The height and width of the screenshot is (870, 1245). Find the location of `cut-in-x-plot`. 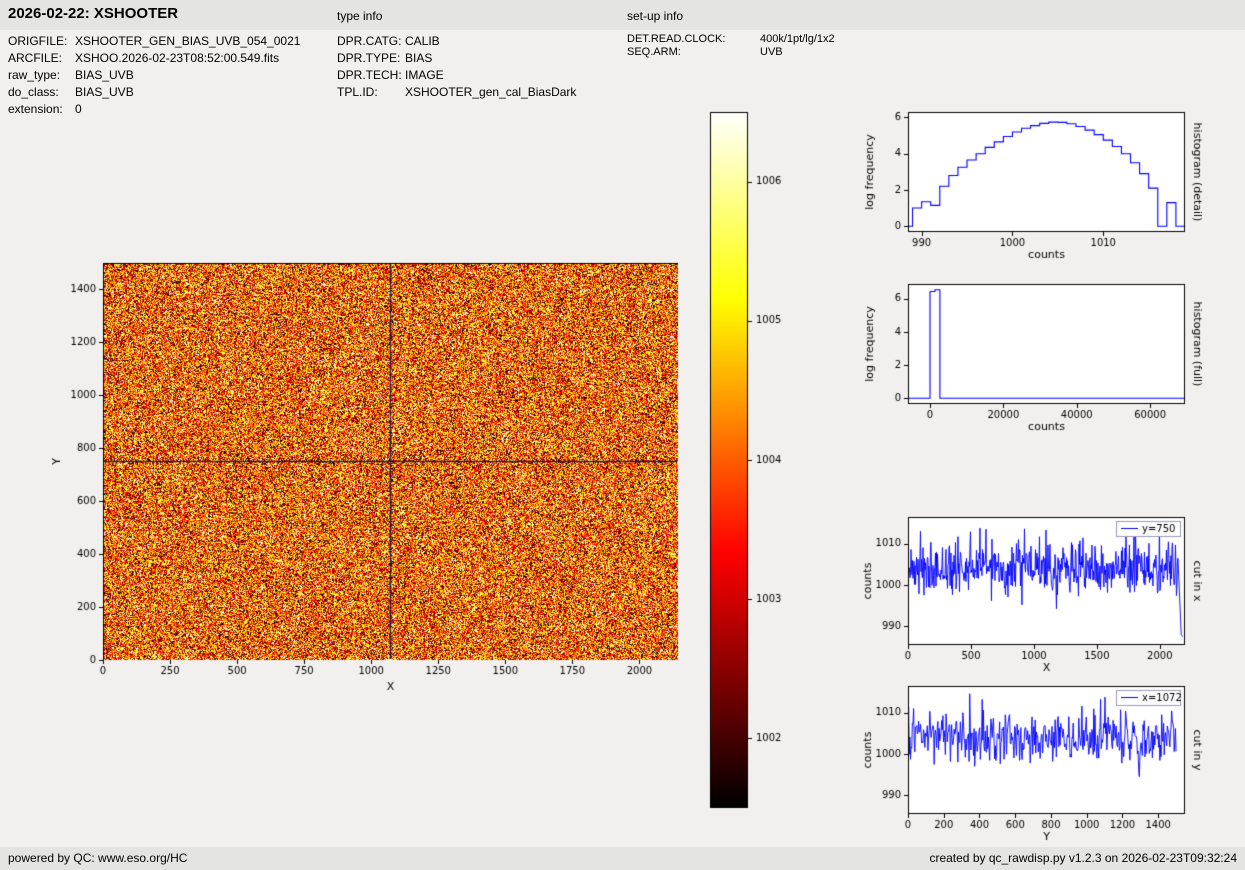

cut-in-x-plot is located at coordinates (1047, 595).